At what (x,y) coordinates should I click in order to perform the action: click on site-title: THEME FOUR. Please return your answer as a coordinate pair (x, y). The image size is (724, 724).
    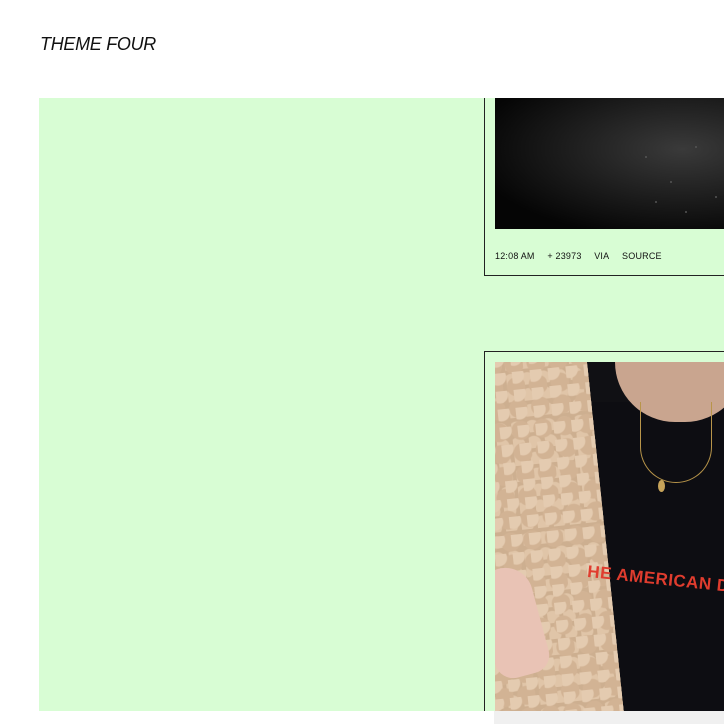
    Looking at the image, I should click on (98, 44).